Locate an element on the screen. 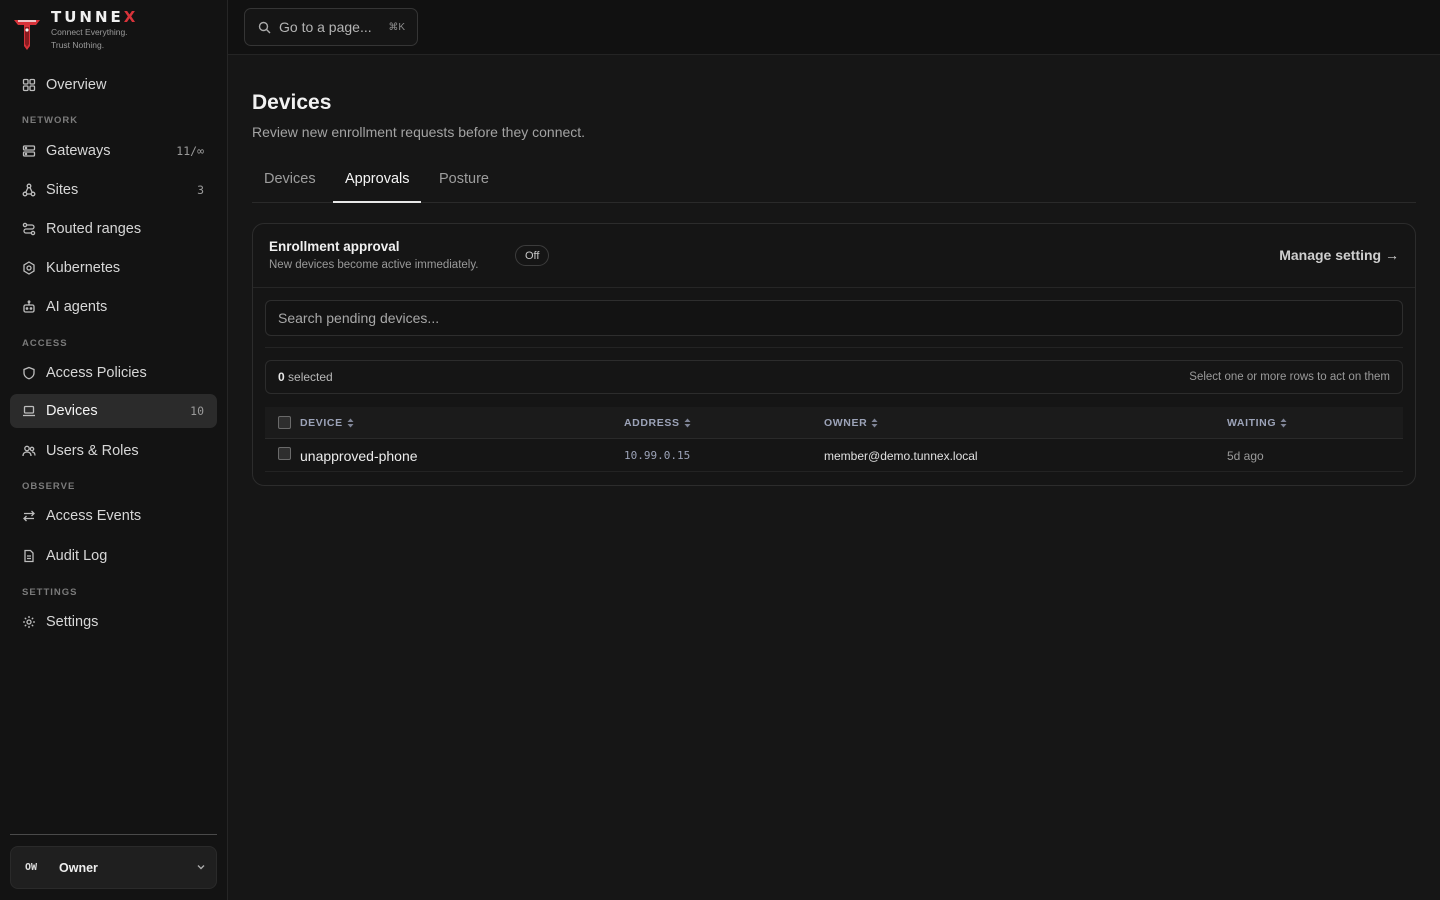  page-title: Devices is located at coordinates (292, 102).